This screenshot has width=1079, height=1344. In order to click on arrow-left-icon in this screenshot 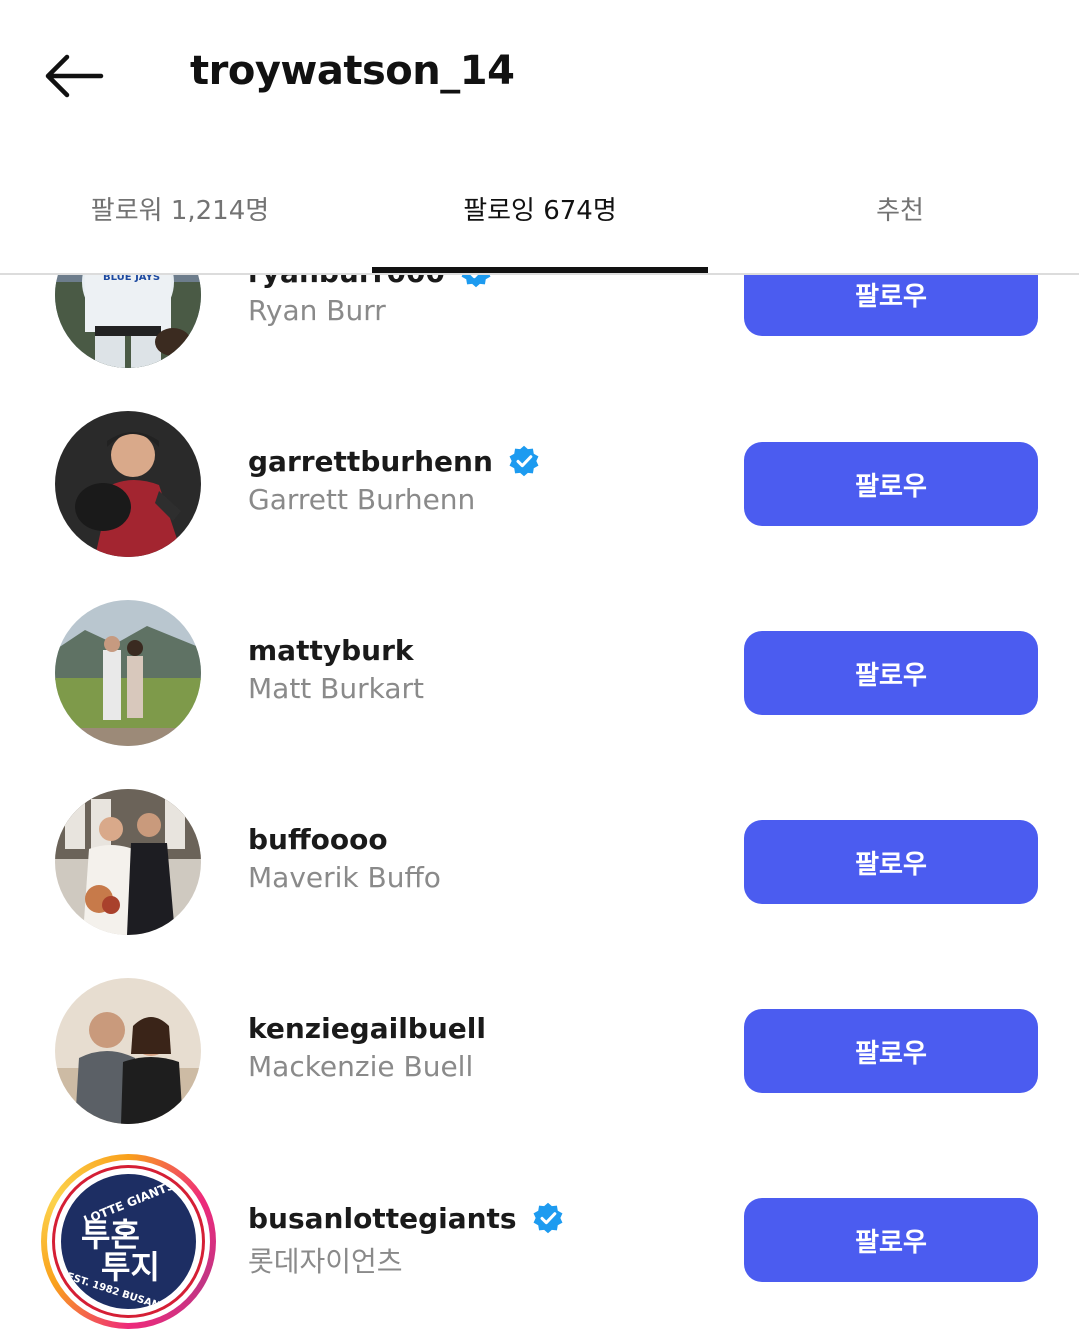, I will do `click(74, 76)`.